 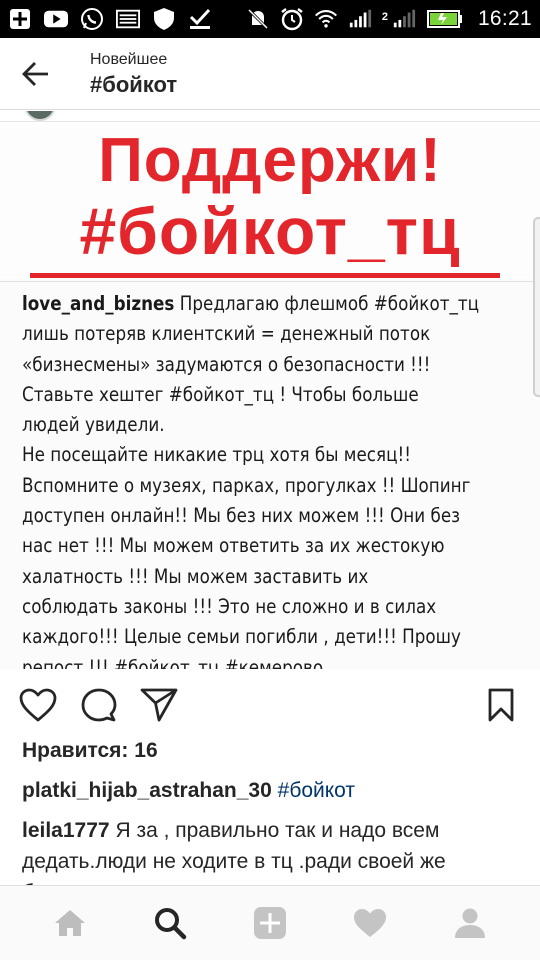 What do you see at coordinates (66, 830) in the screenshot?
I see `comment-username: leila1777` at bounding box center [66, 830].